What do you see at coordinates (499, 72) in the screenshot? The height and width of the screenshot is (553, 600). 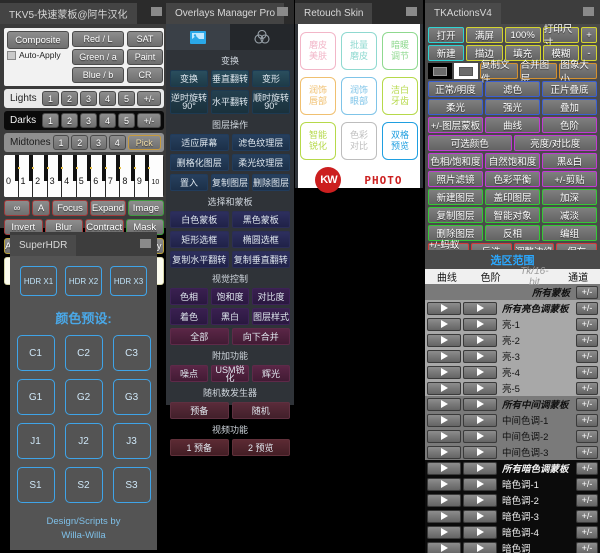 I see `tkaction-复制文件: 复制文件` at bounding box center [499, 72].